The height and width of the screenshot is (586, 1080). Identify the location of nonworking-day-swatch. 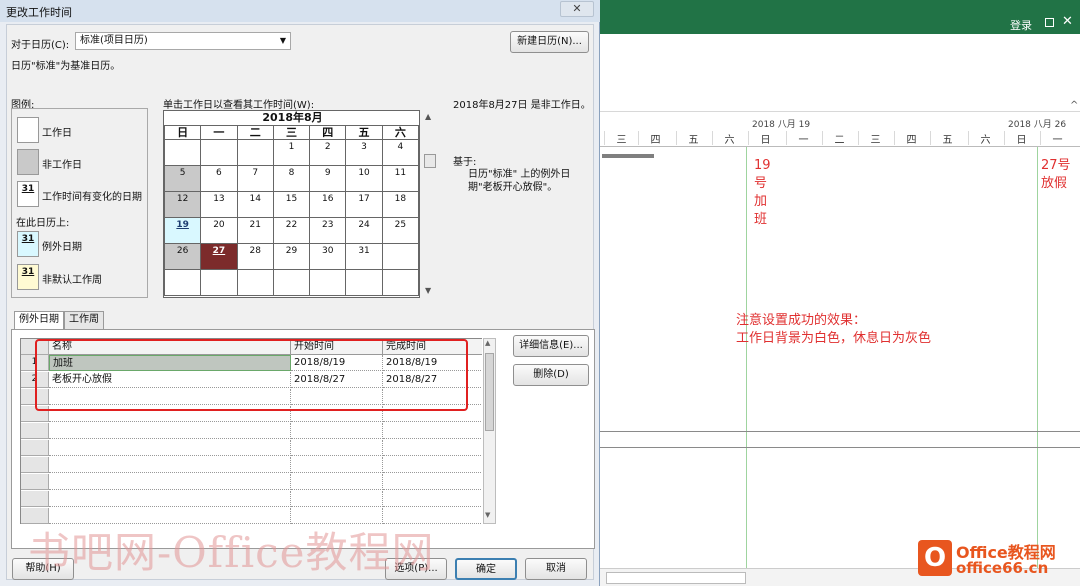
(28, 162).